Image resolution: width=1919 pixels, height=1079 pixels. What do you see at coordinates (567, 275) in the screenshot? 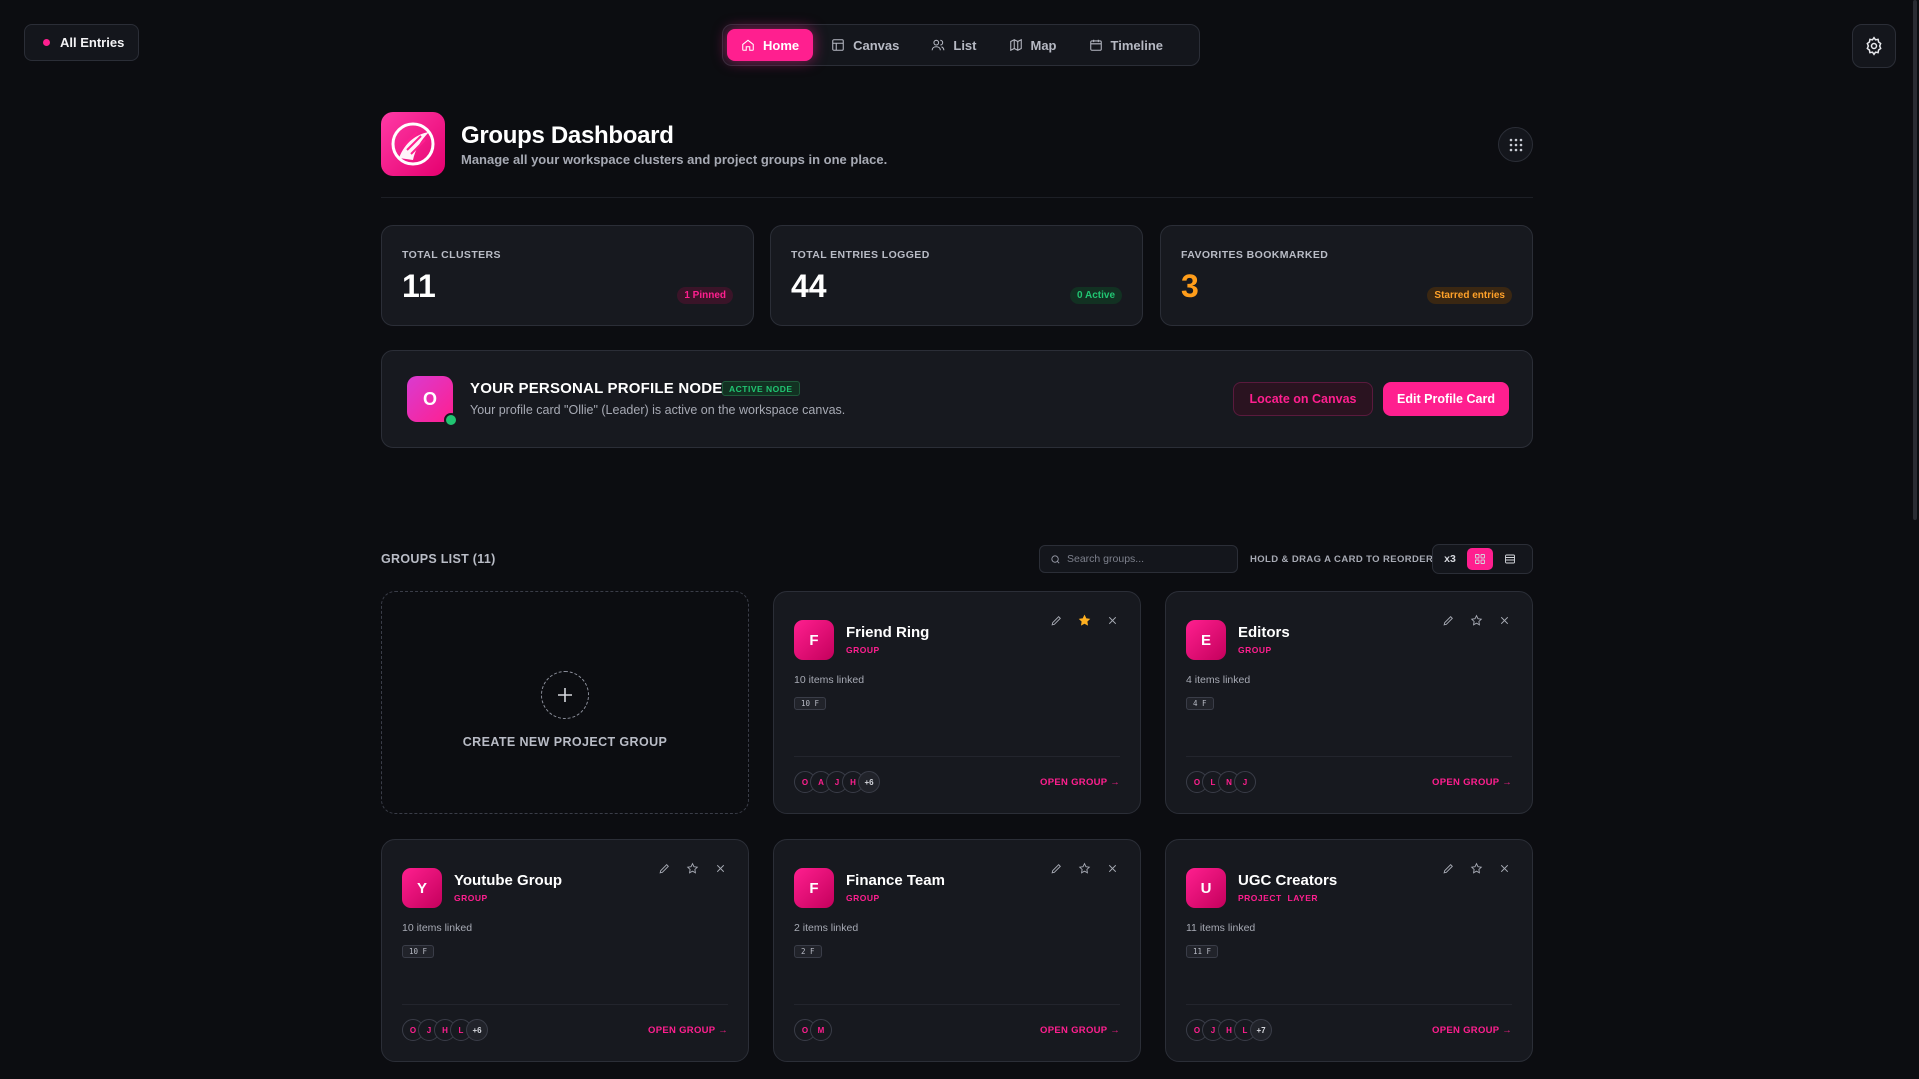
I see `stat-card-clusters: TOTAL CLUSTERS 11 1 Pinned` at bounding box center [567, 275].